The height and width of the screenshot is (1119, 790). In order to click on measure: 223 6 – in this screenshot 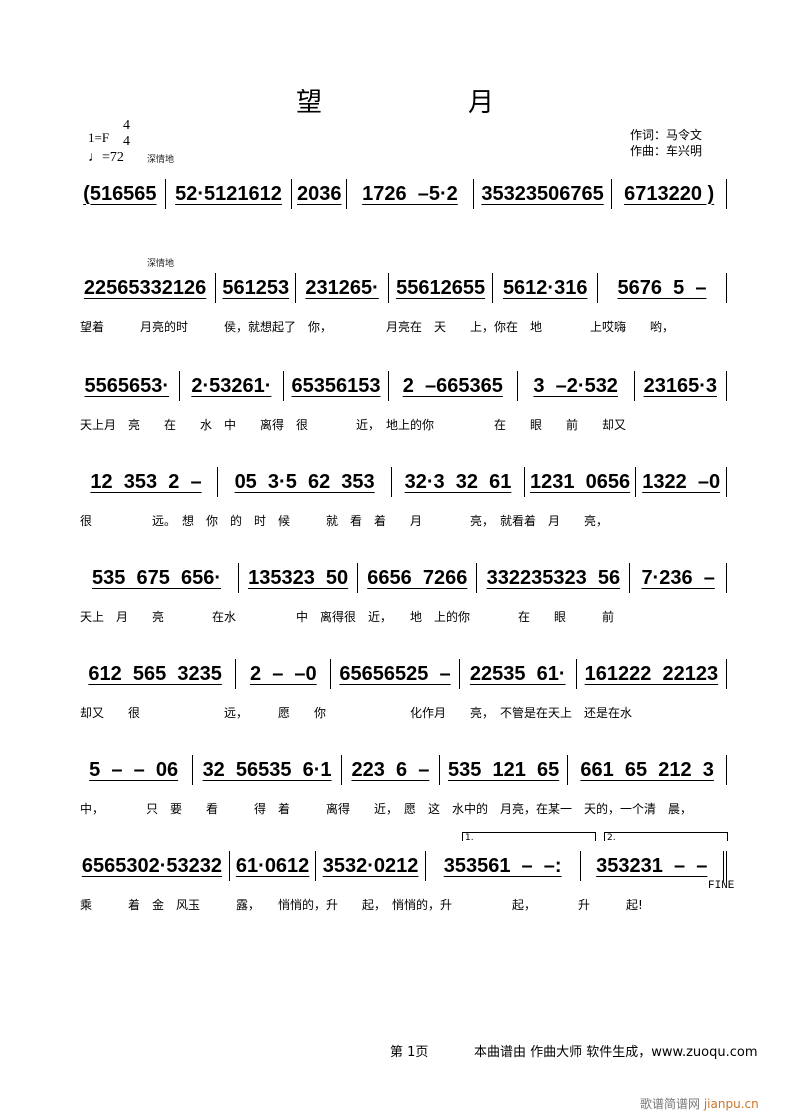, I will do `click(390, 769)`.